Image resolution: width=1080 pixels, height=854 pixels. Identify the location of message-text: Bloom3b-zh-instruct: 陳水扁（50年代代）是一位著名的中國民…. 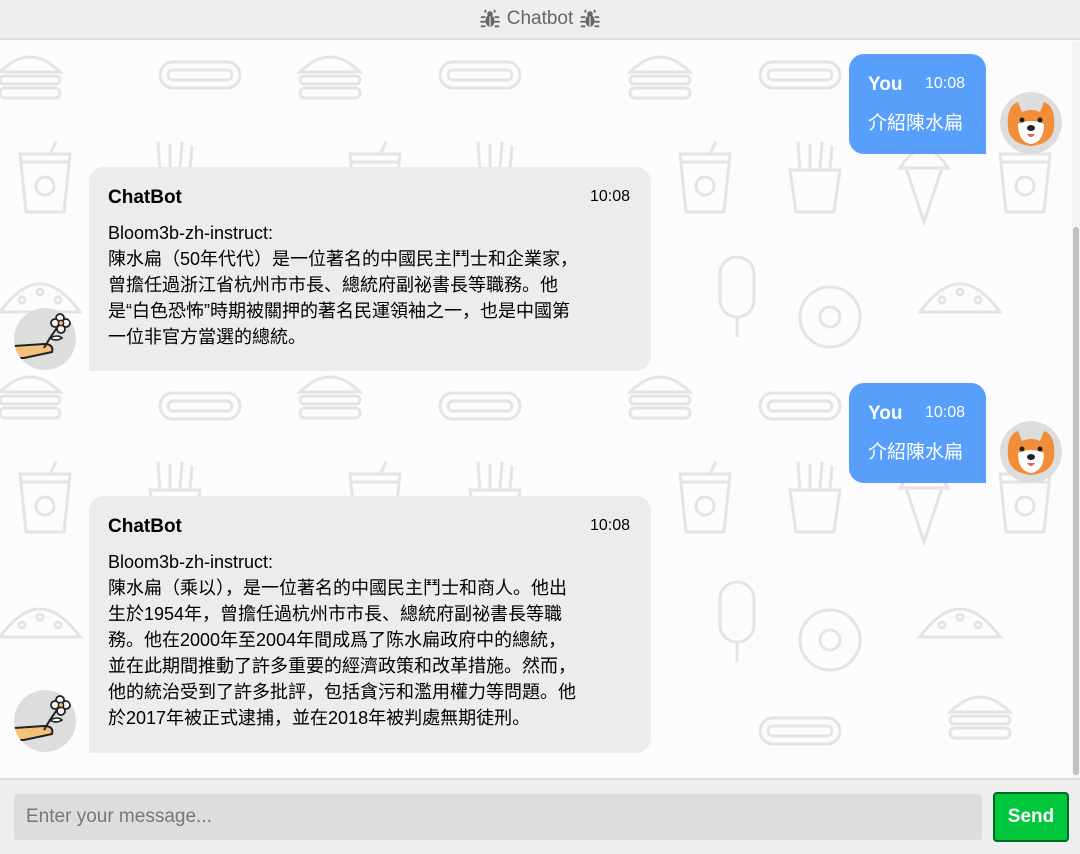
(343, 285).